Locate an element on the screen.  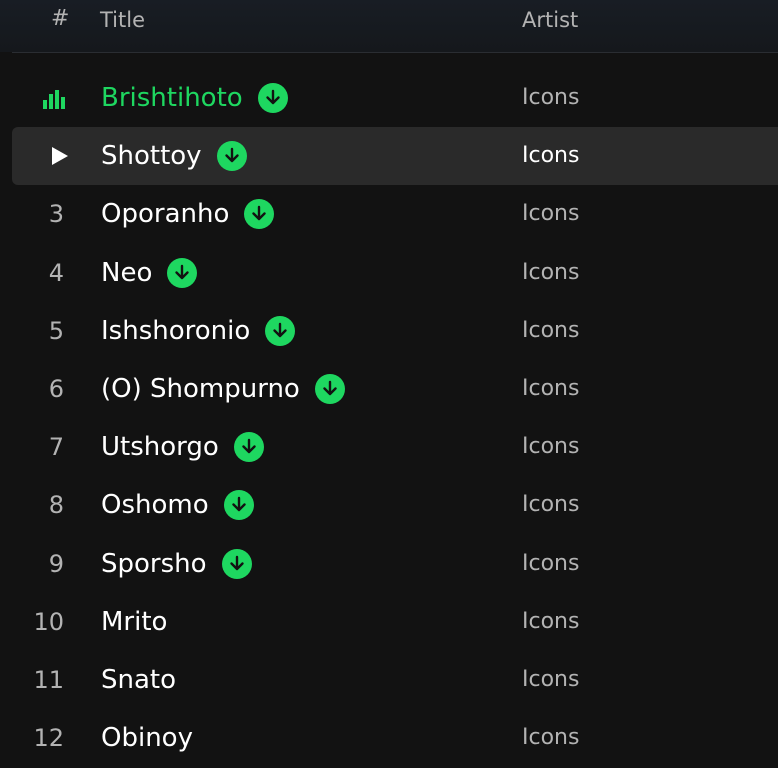
track-title-cell: Utshorgo is located at coordinates (182, 447).